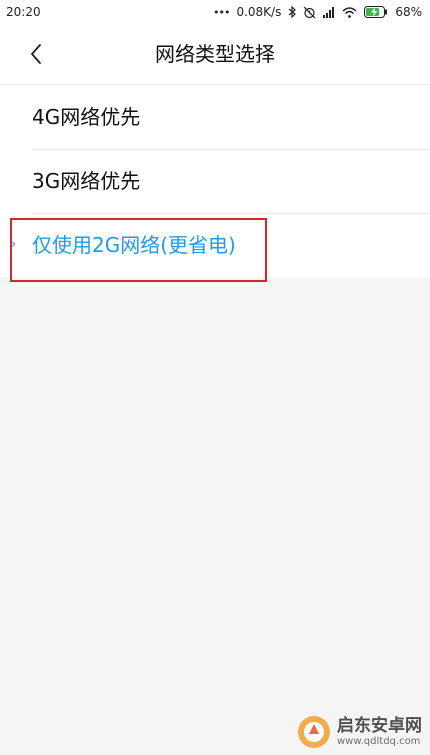 This screenshot has height=755, width=430. What do you see at coordinates (309, 12) in the screenshot?
I see `alarm-off-icon` at bounding box center [309, 12].